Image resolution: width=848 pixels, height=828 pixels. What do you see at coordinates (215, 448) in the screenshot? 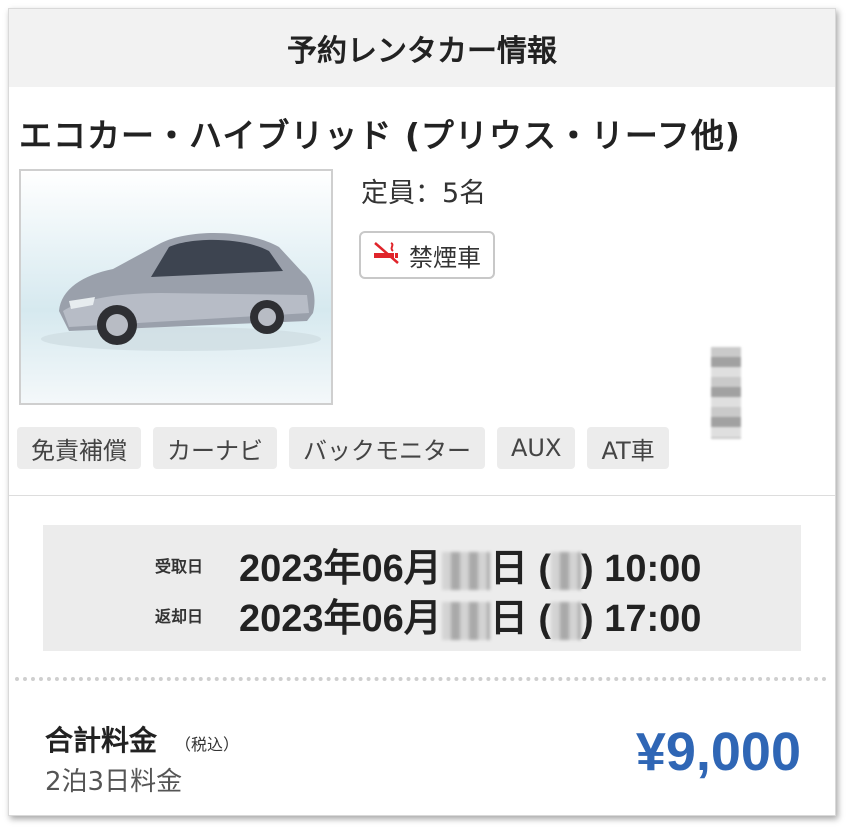
I see `option-tag: カーナビ` at bounding box center [215, 448].